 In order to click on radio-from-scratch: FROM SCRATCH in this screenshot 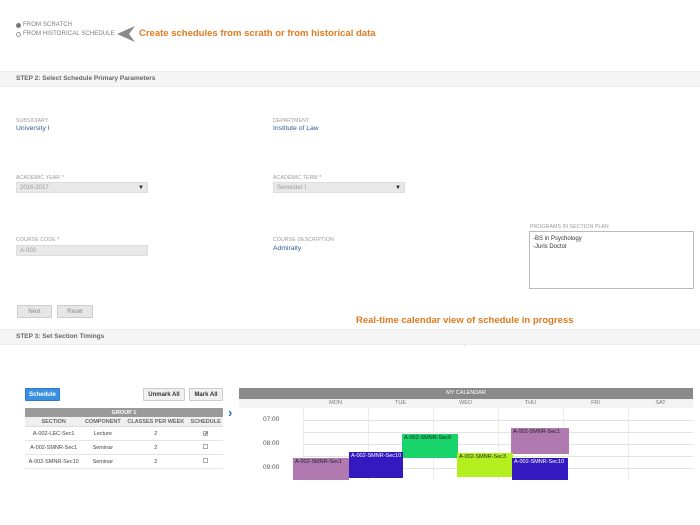, I will do `click(44, 25)`.